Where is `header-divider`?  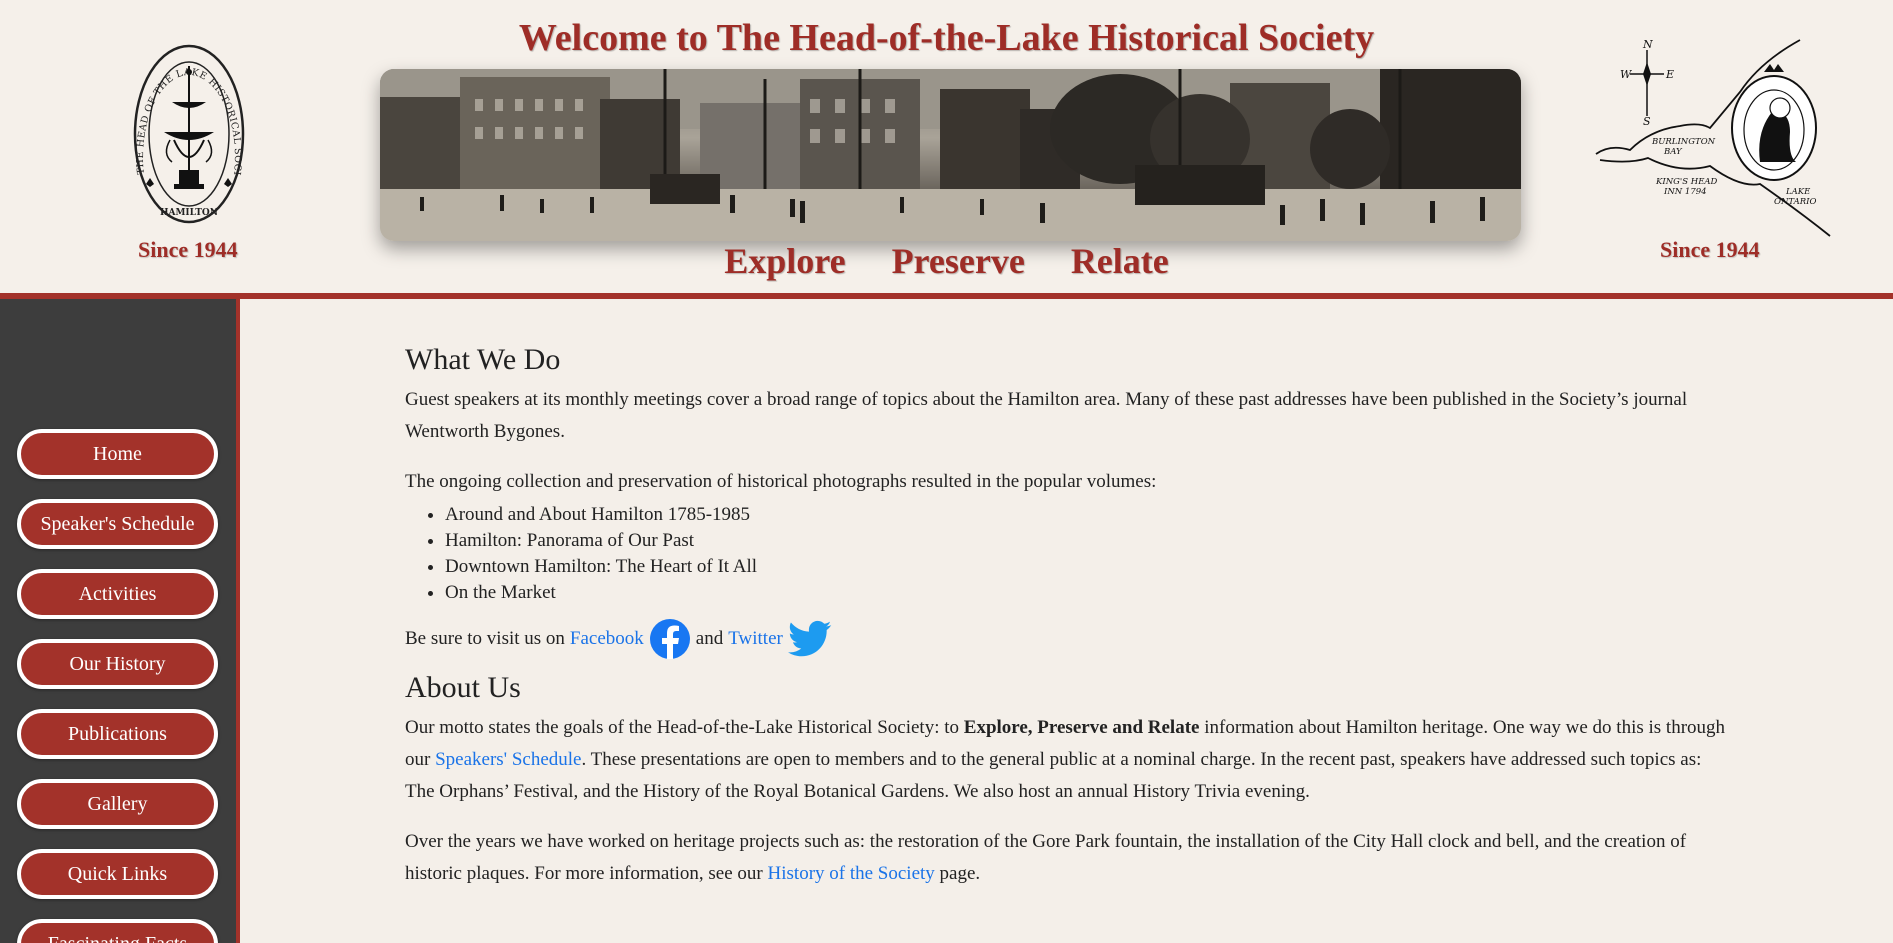
header-divider is located at coordinates (946, 296).